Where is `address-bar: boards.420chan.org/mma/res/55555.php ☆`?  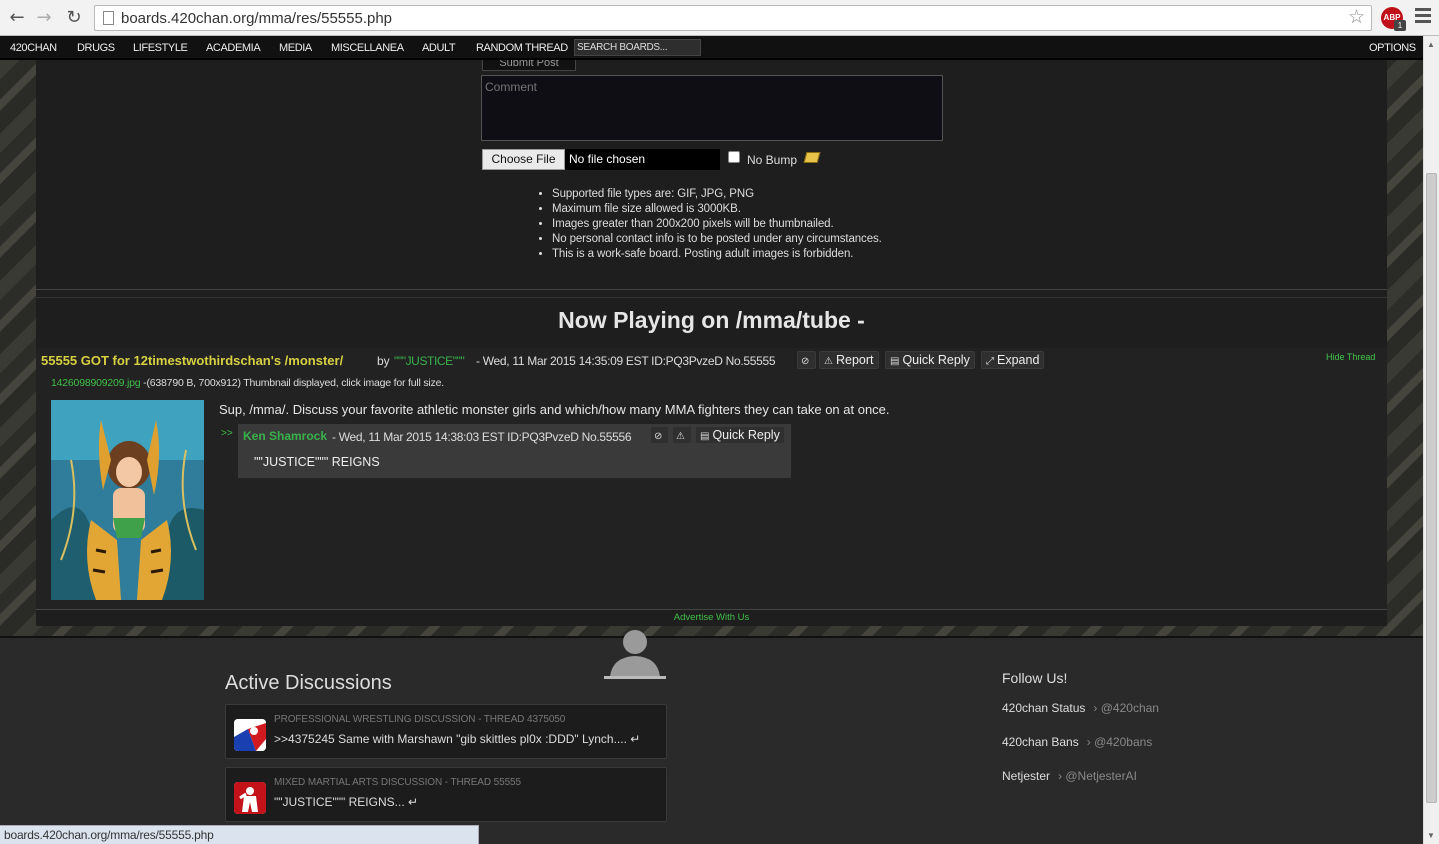 address-bar: boards.420chan.org/mma/res/55555.php ☆ is located at coordinates (733, 18).